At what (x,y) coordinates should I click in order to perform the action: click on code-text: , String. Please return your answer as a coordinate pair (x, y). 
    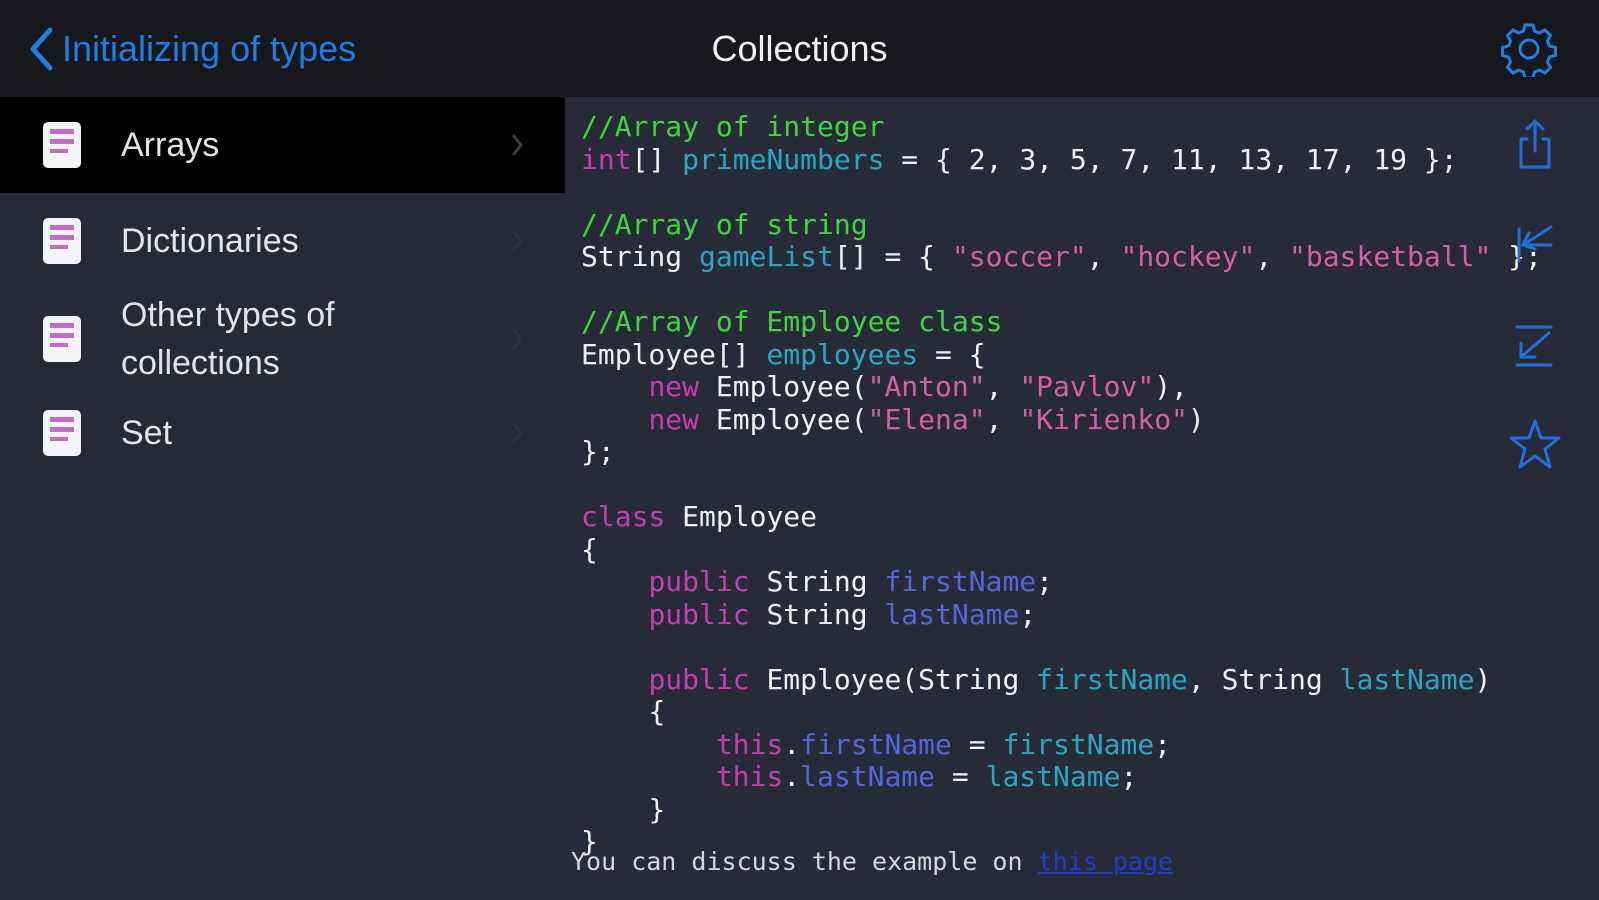
    Looking at the image, I should click on (1263, 679).